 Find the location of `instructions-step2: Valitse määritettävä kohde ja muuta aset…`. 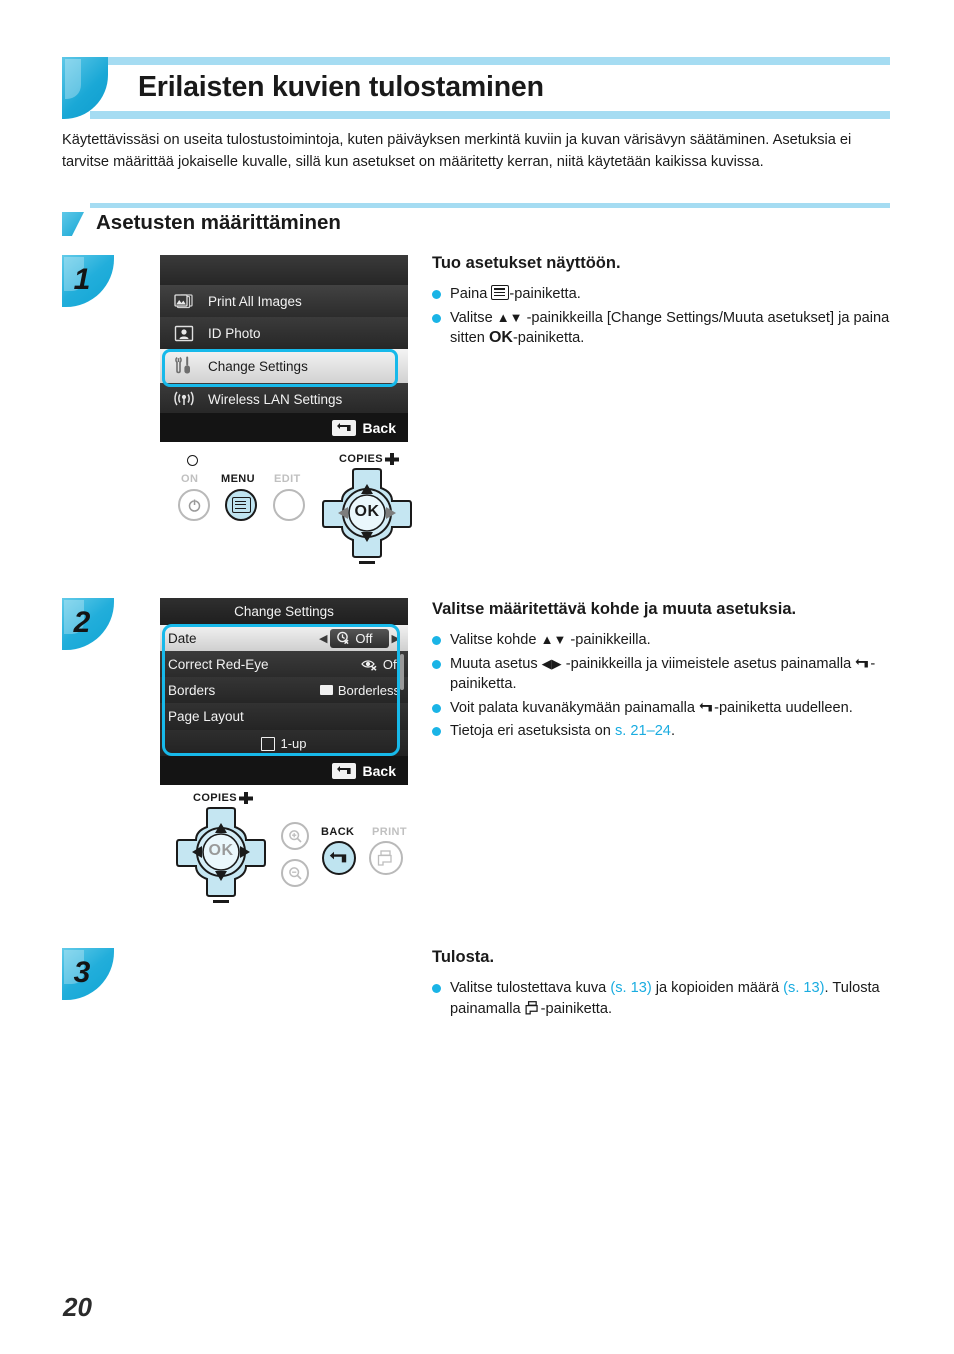

instructions-step2: Valitse määritettävä kohde ja muuta aset… is located at coordinates (667, 672).